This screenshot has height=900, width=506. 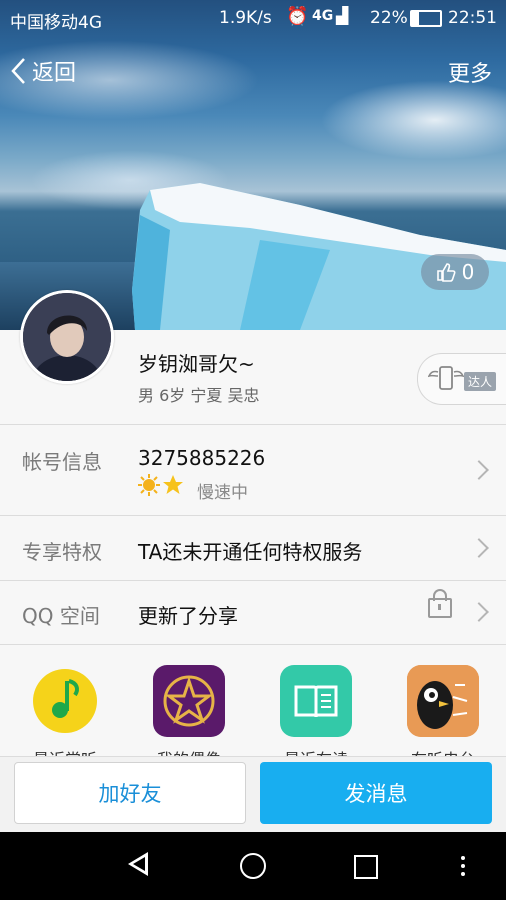 What do you see at coordinates (440, 603) in the screenshot?
I see `lock-icon` at bounding box center [440, 603].